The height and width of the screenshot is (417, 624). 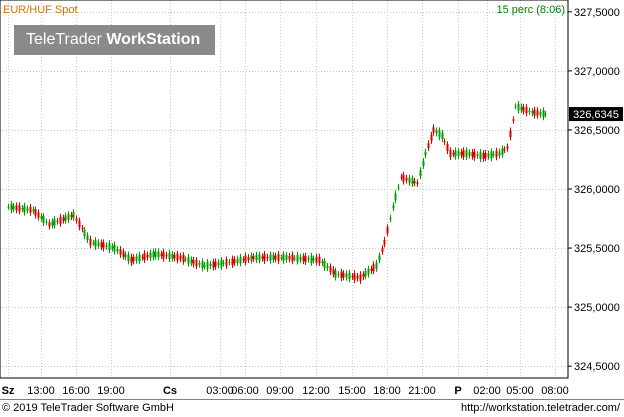 I want to click on x-tick-label: 15:00, so click(x=352, y=391).